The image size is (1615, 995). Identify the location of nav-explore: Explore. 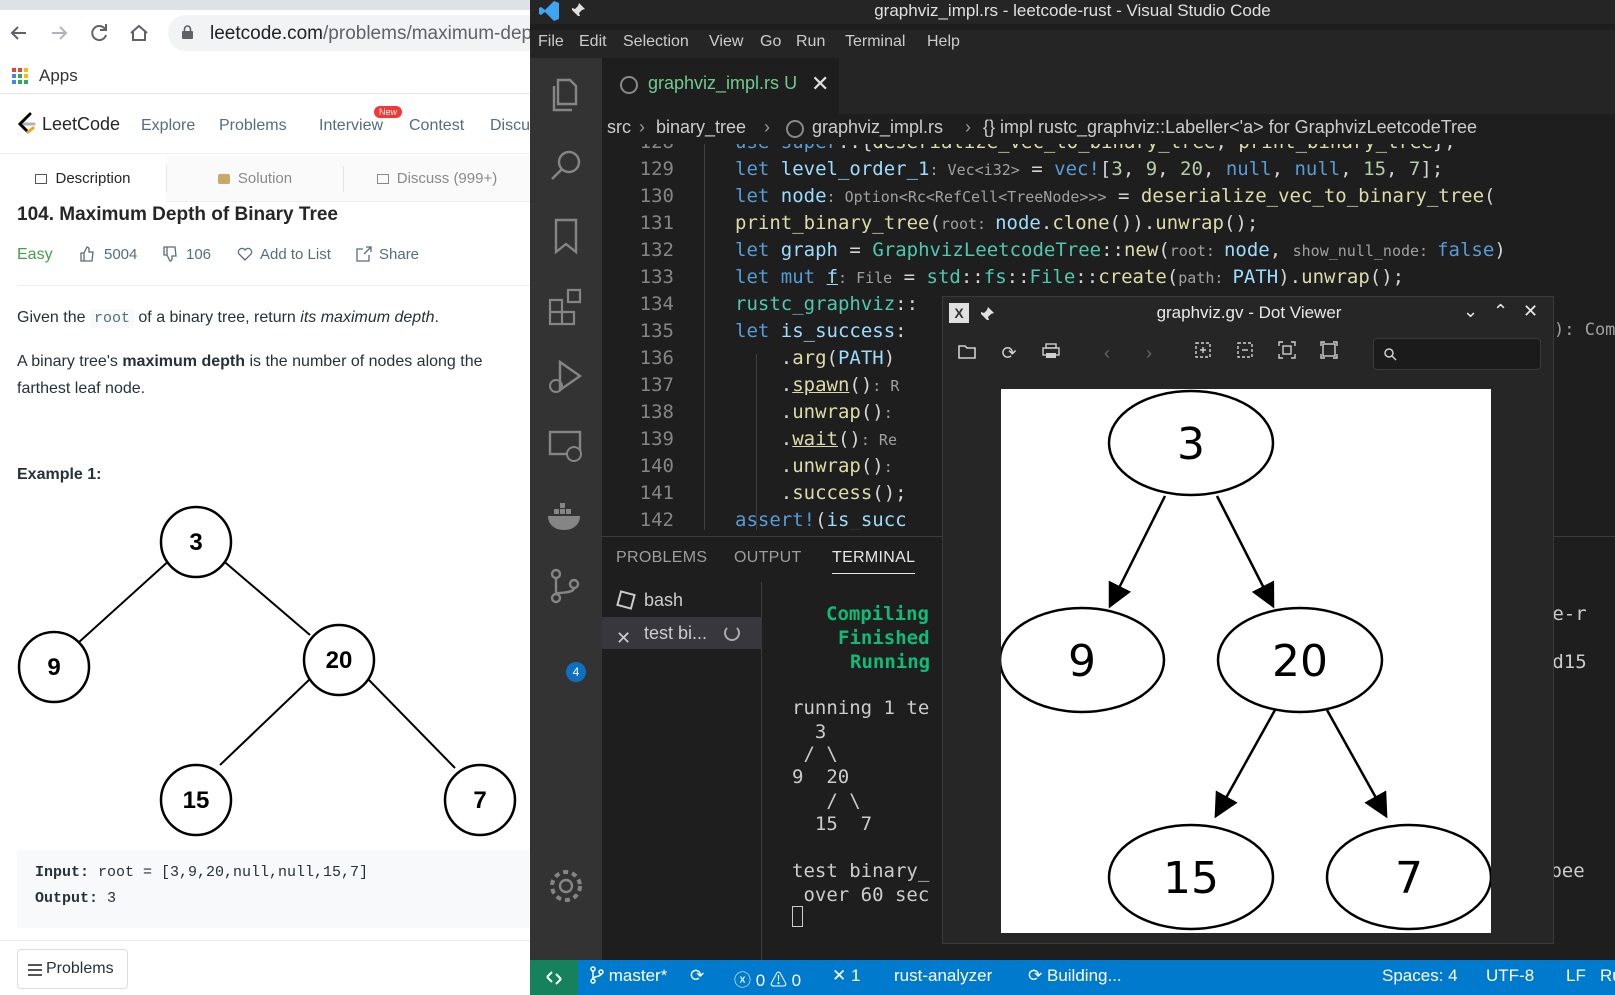
(168, 126).